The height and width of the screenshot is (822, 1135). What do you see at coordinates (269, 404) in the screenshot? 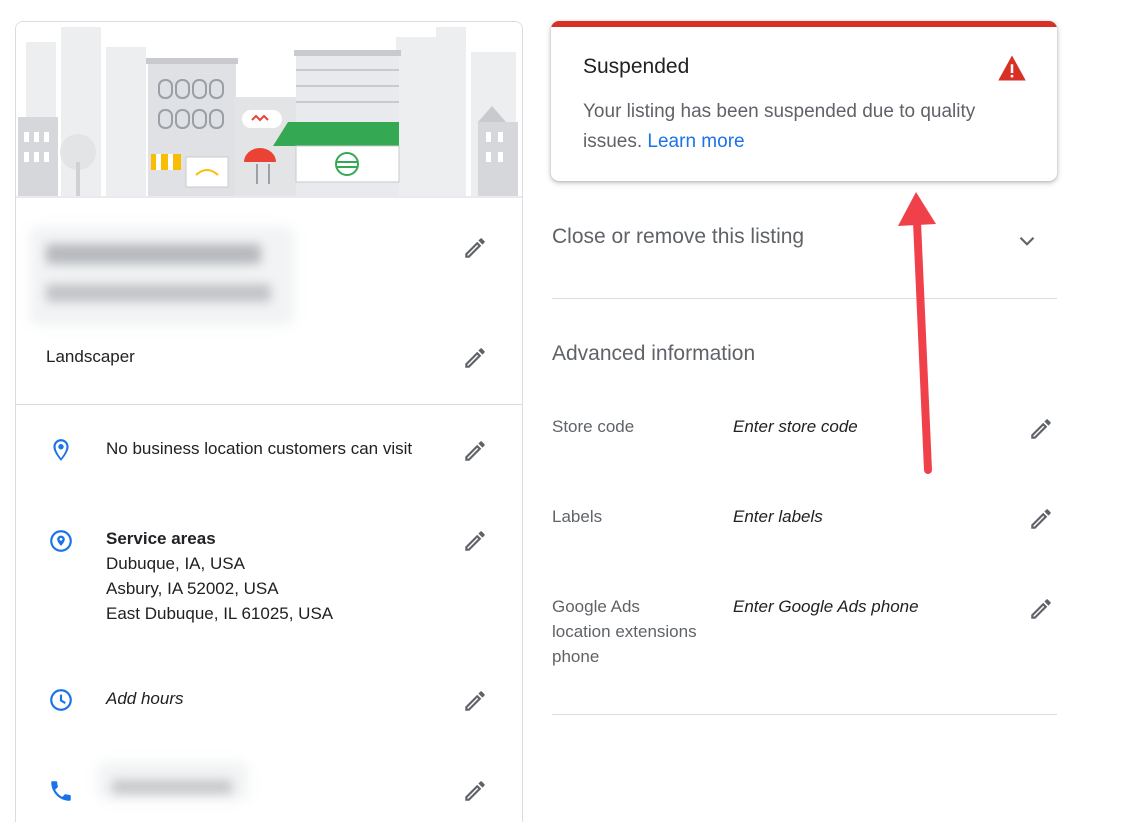
I see `card-divider` at bounding box center [269, 404].